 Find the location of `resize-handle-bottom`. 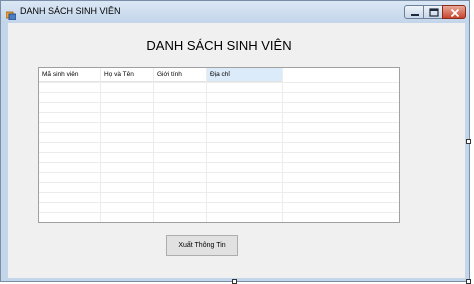

resize-handle-bottom is located at coordinates (234, 281).